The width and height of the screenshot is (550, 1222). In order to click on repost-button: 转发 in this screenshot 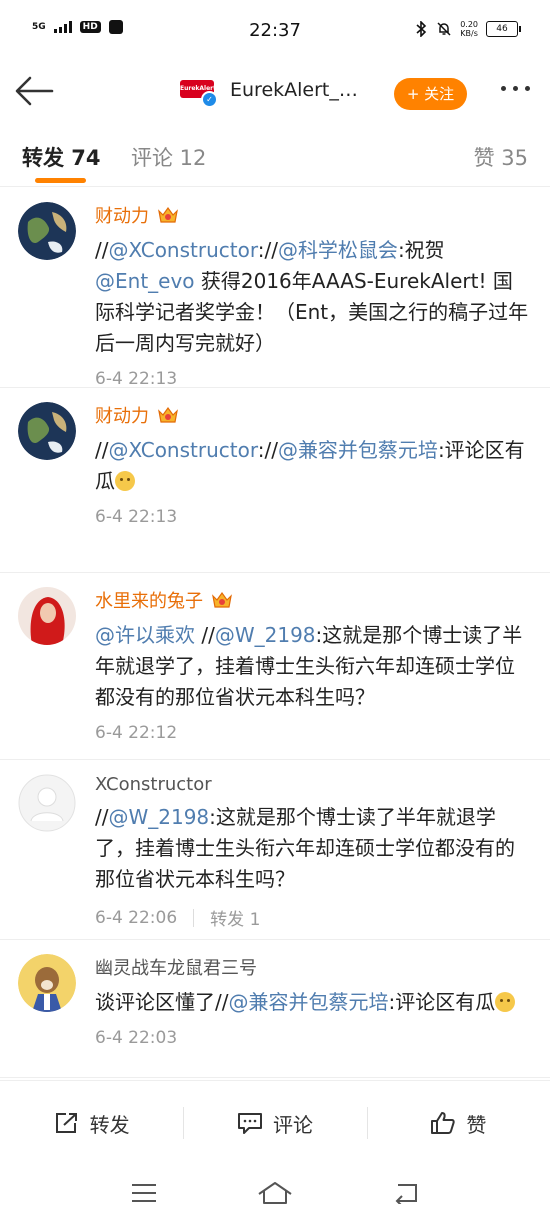, I will do `click(91, 1123)`.